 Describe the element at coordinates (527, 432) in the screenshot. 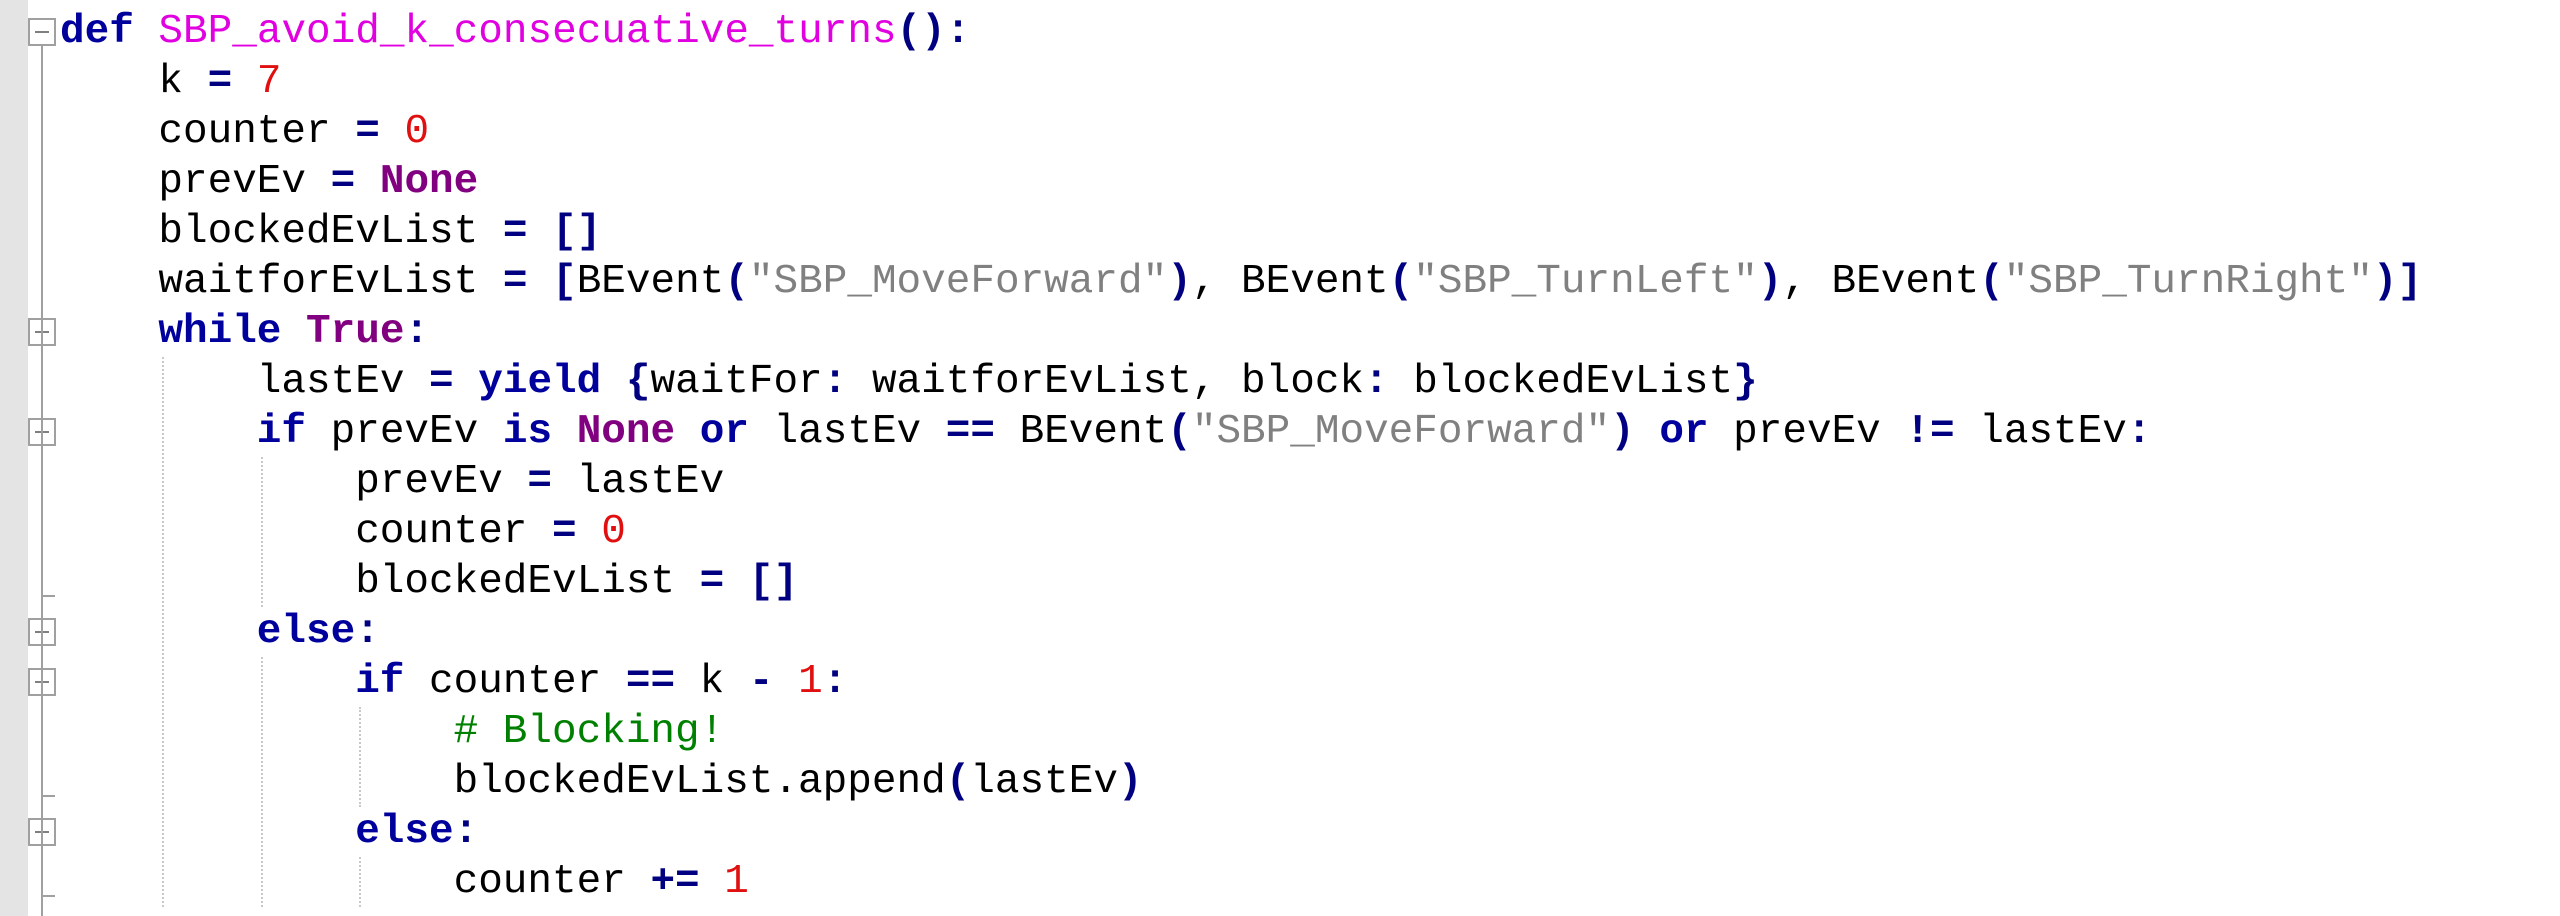

I see `code-token: is` at that location.